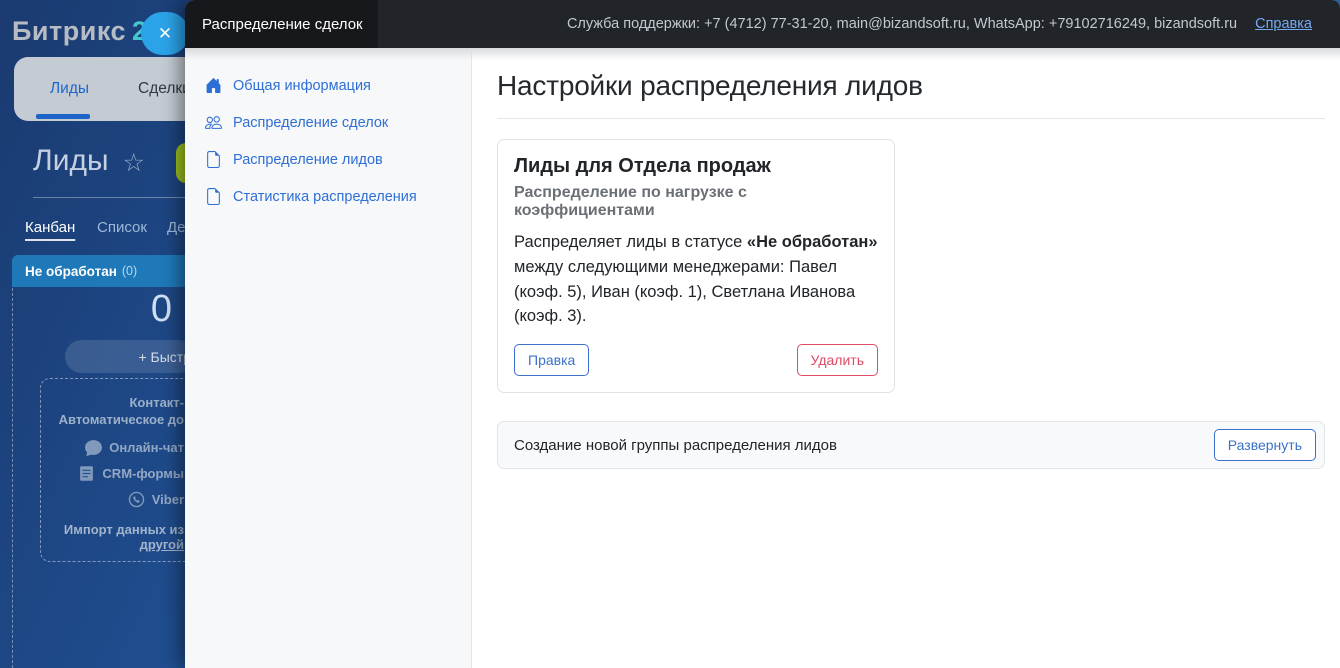 Image resolution: width=1340 pixels, height=668 pixels. Describe the element at coordinates (812, 242) in the screenshot. I see `description-status: «Не обработан»` at that location.